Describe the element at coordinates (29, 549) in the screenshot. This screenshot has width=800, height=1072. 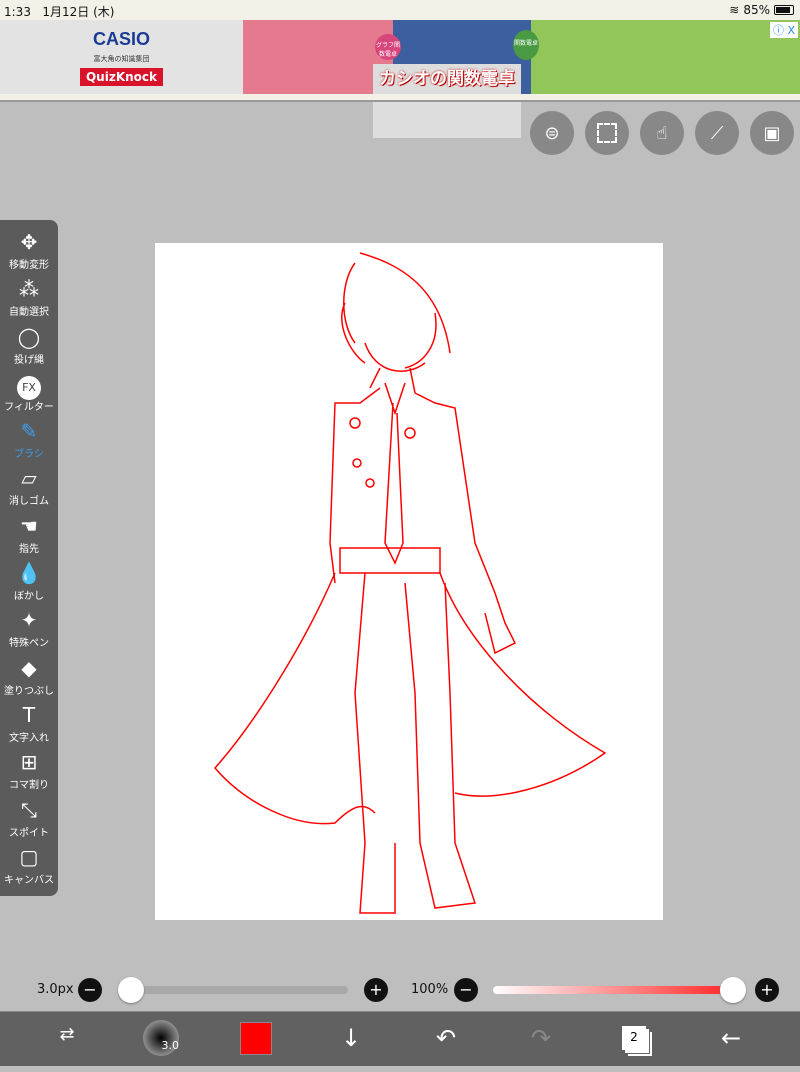
I see `sidebar-item-label: 指先` at that location.